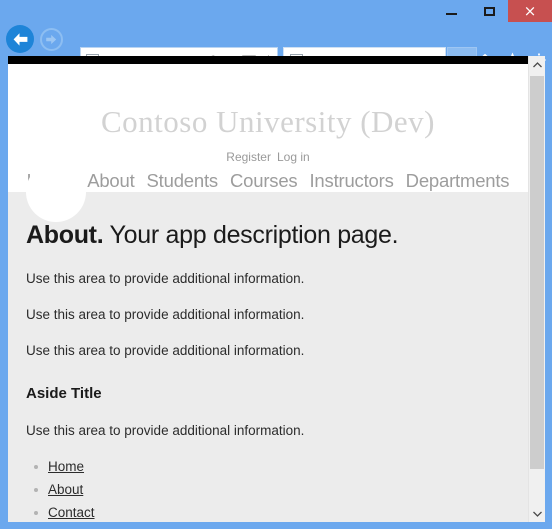 Image resolution: width=552 pixels, height=529 pixels. I want to click on window-controls: ×, so click(492, 11).